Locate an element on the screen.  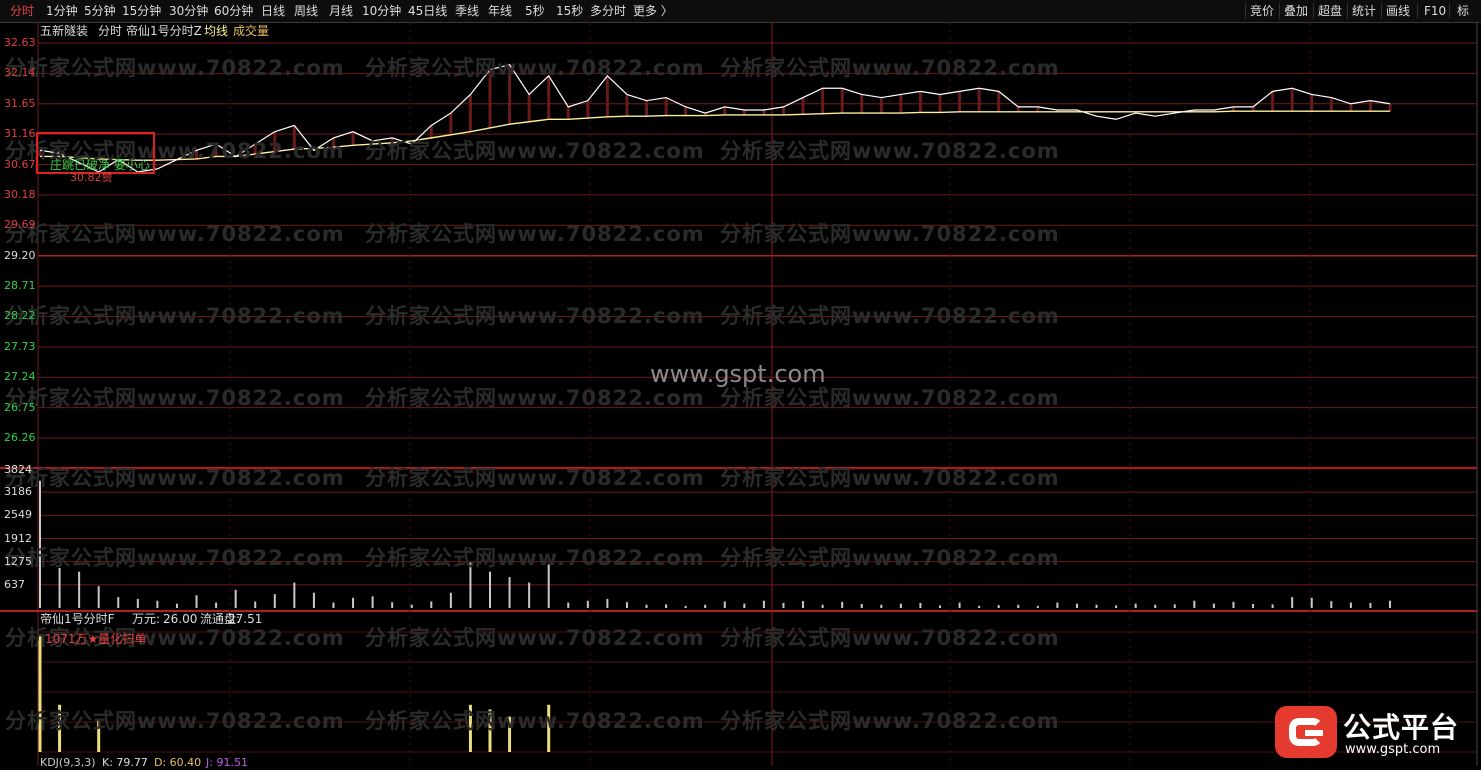
avg-line is located at coordinates (715, 135).